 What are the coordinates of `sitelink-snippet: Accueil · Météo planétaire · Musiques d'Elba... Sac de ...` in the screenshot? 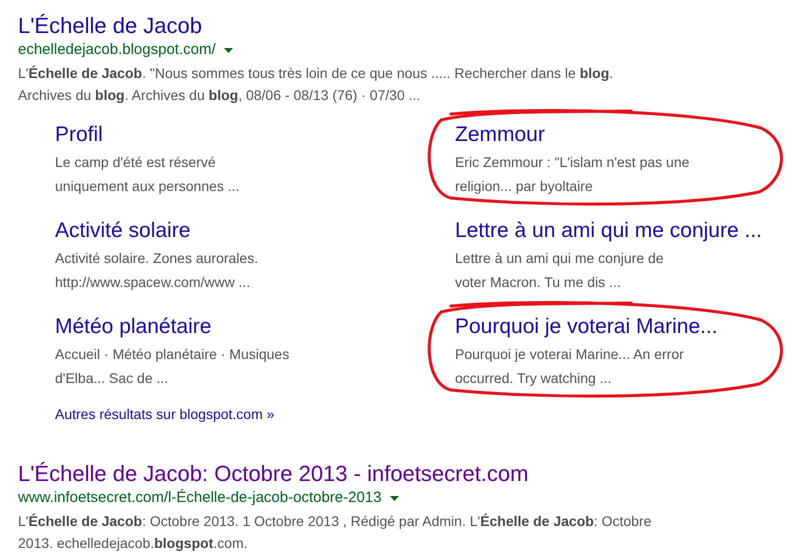 It's located at (172, 366).